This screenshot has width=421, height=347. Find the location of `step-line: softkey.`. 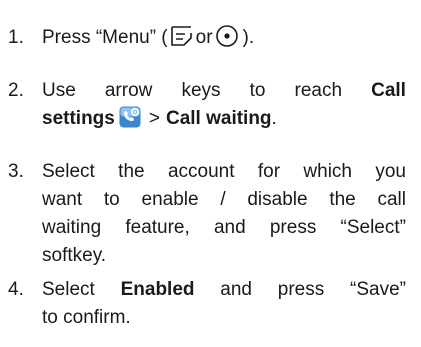

step-line: softkey. is located at coordinates (224, 256).